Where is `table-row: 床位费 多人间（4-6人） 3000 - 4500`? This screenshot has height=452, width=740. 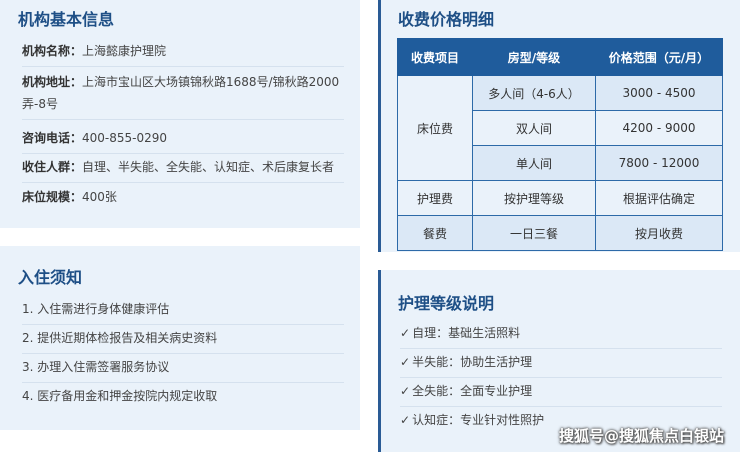
table-row: 床位费 多人间（4-6人） 3000 - 4500 is located at coordinates (560, 128).